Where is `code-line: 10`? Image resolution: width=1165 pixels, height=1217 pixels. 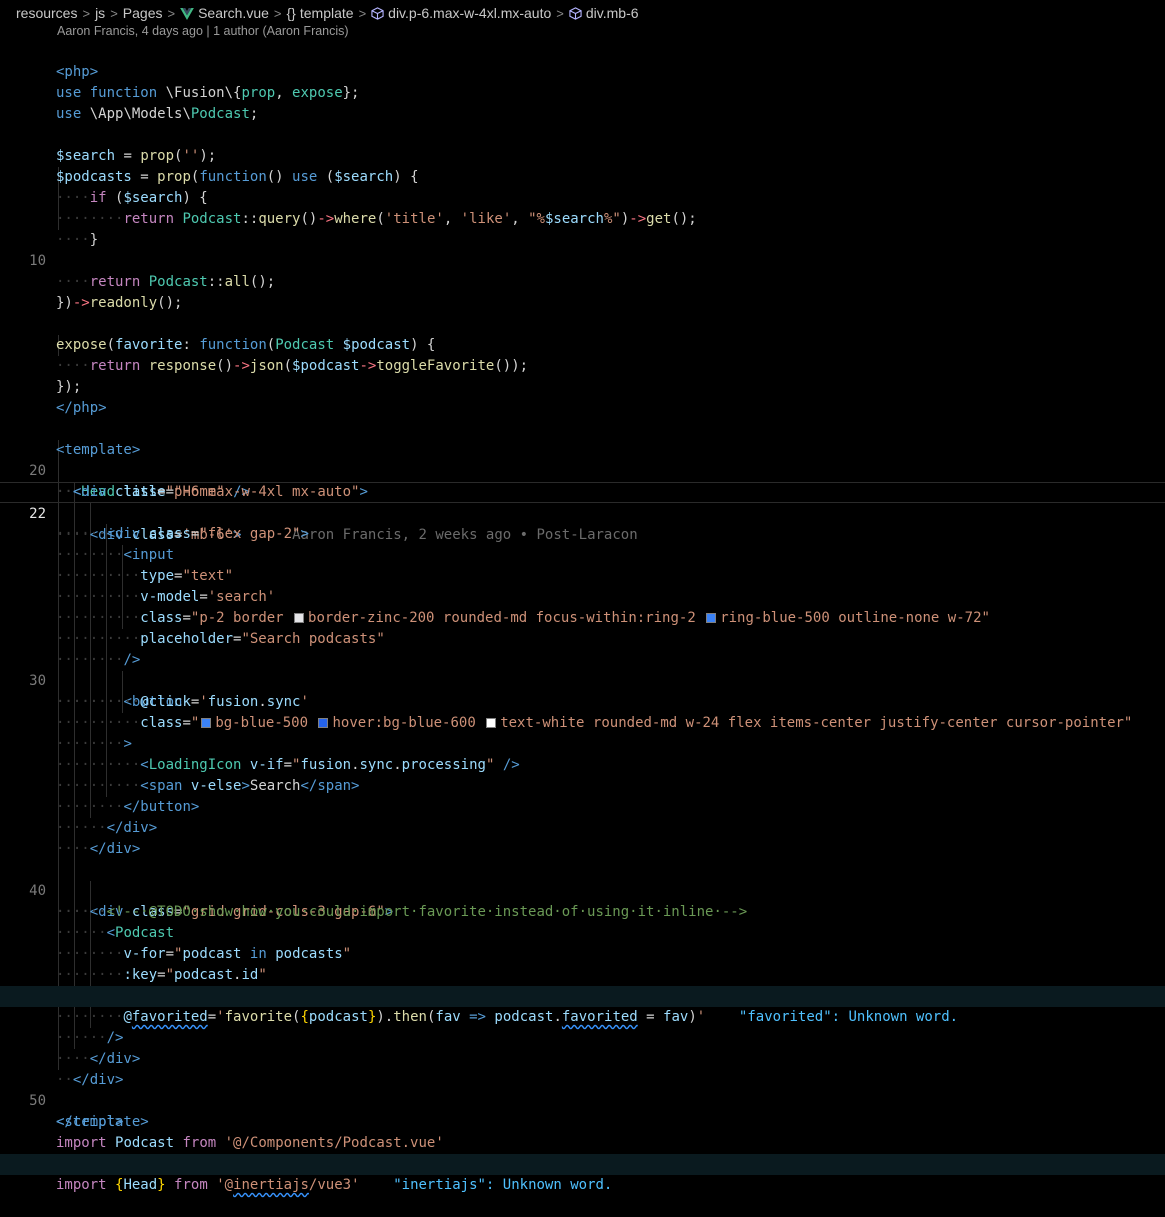 code-line: 10 is located at coordinates (582, 249).